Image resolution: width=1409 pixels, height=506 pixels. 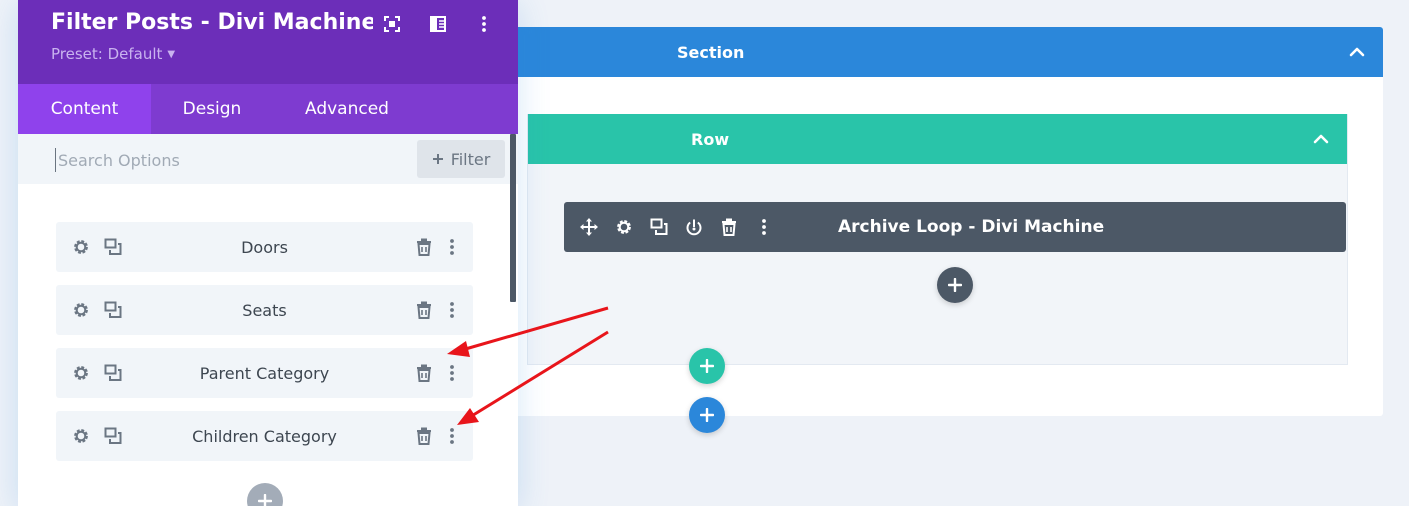 What do you see at coordinates (107, 54) in the screenshot?
I see `preset-label: Preset: Default` at bounding box center [107, 54].